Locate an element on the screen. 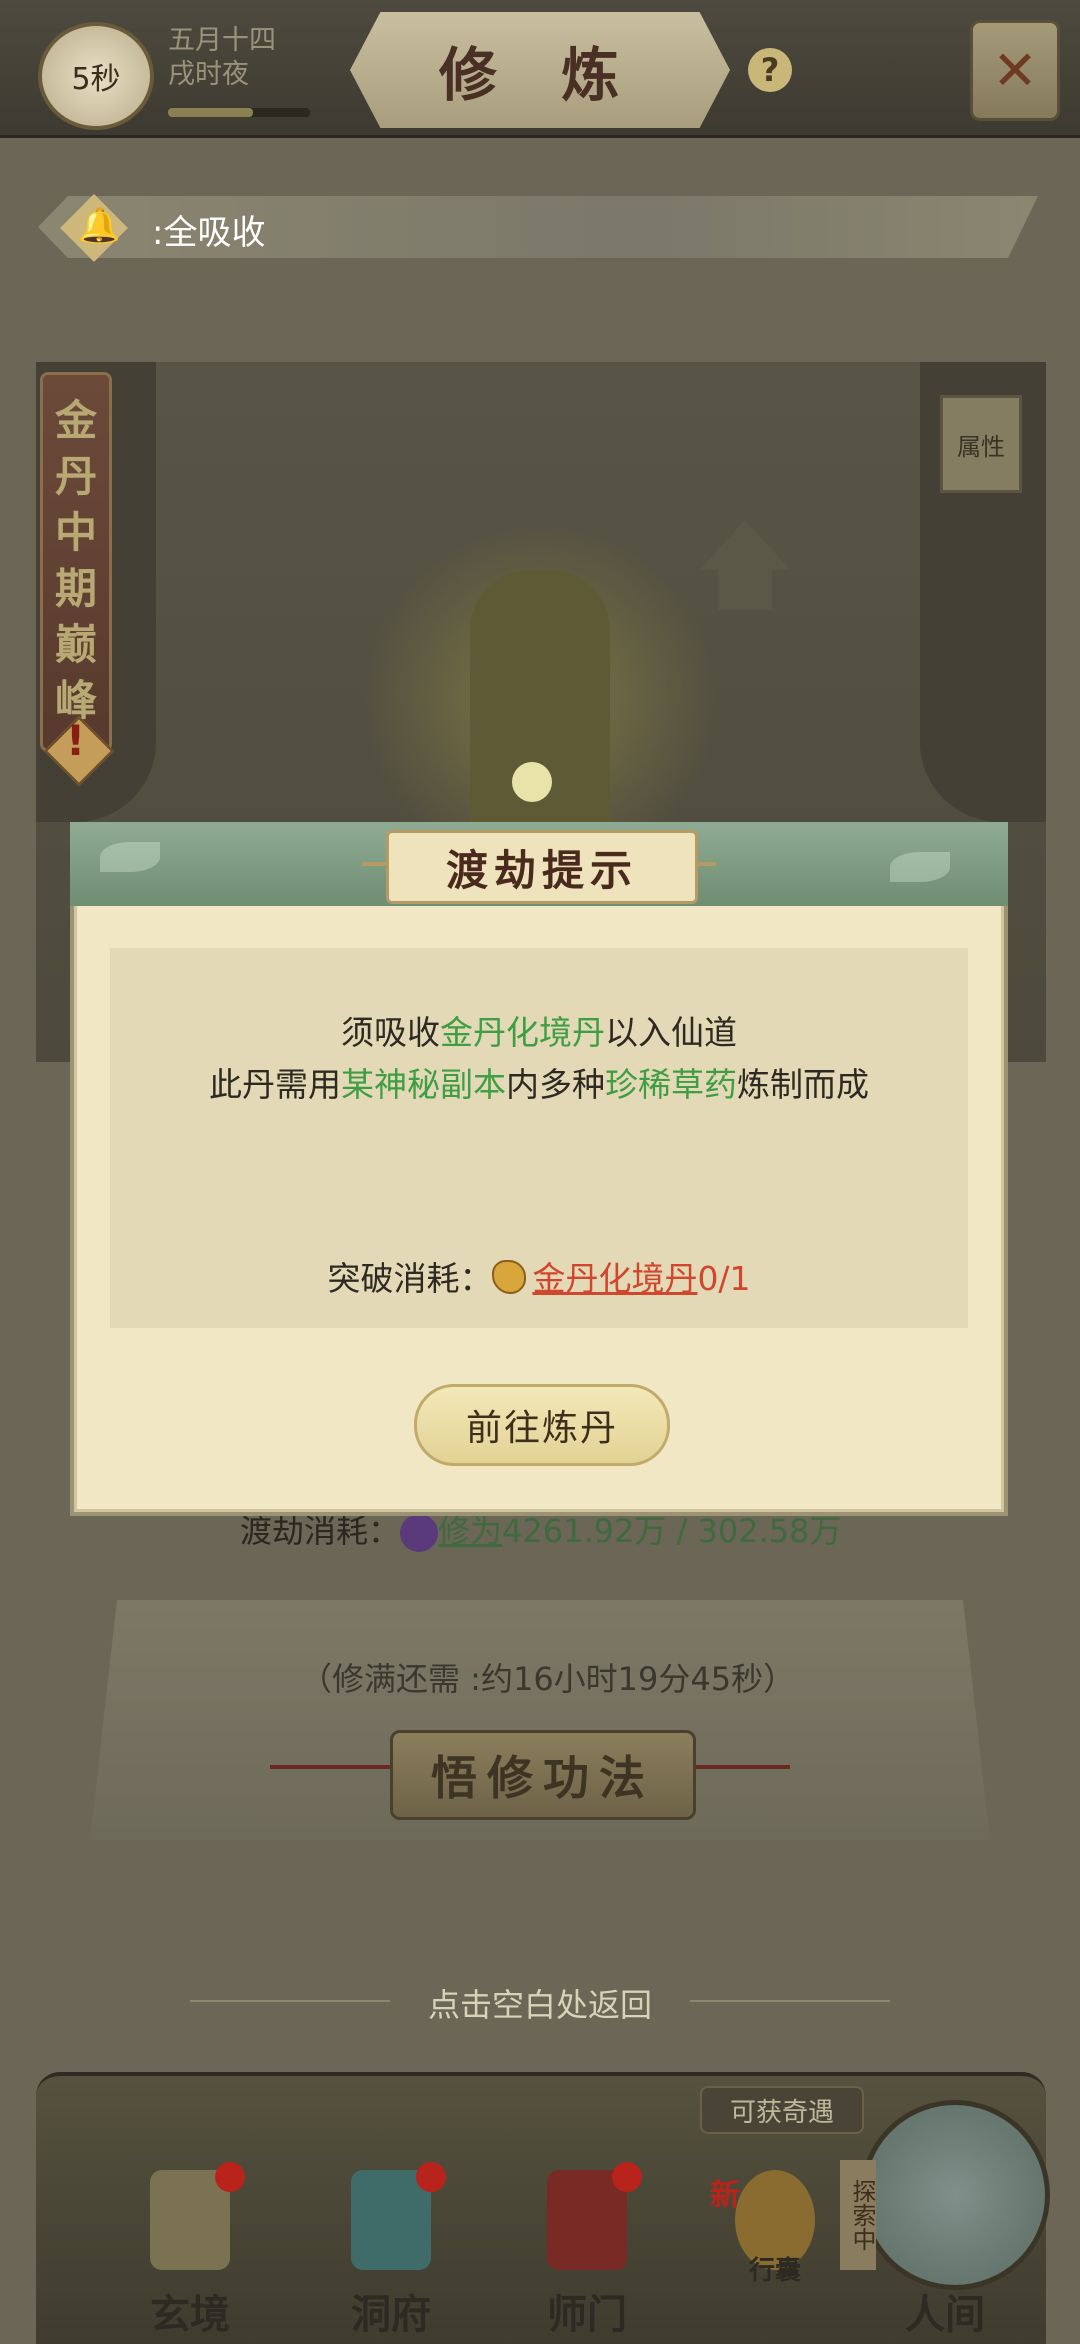 The height and width of the screenshot is (2344, 1080). date-line-2: 戌时夜 is located at coordinates (208, 74).